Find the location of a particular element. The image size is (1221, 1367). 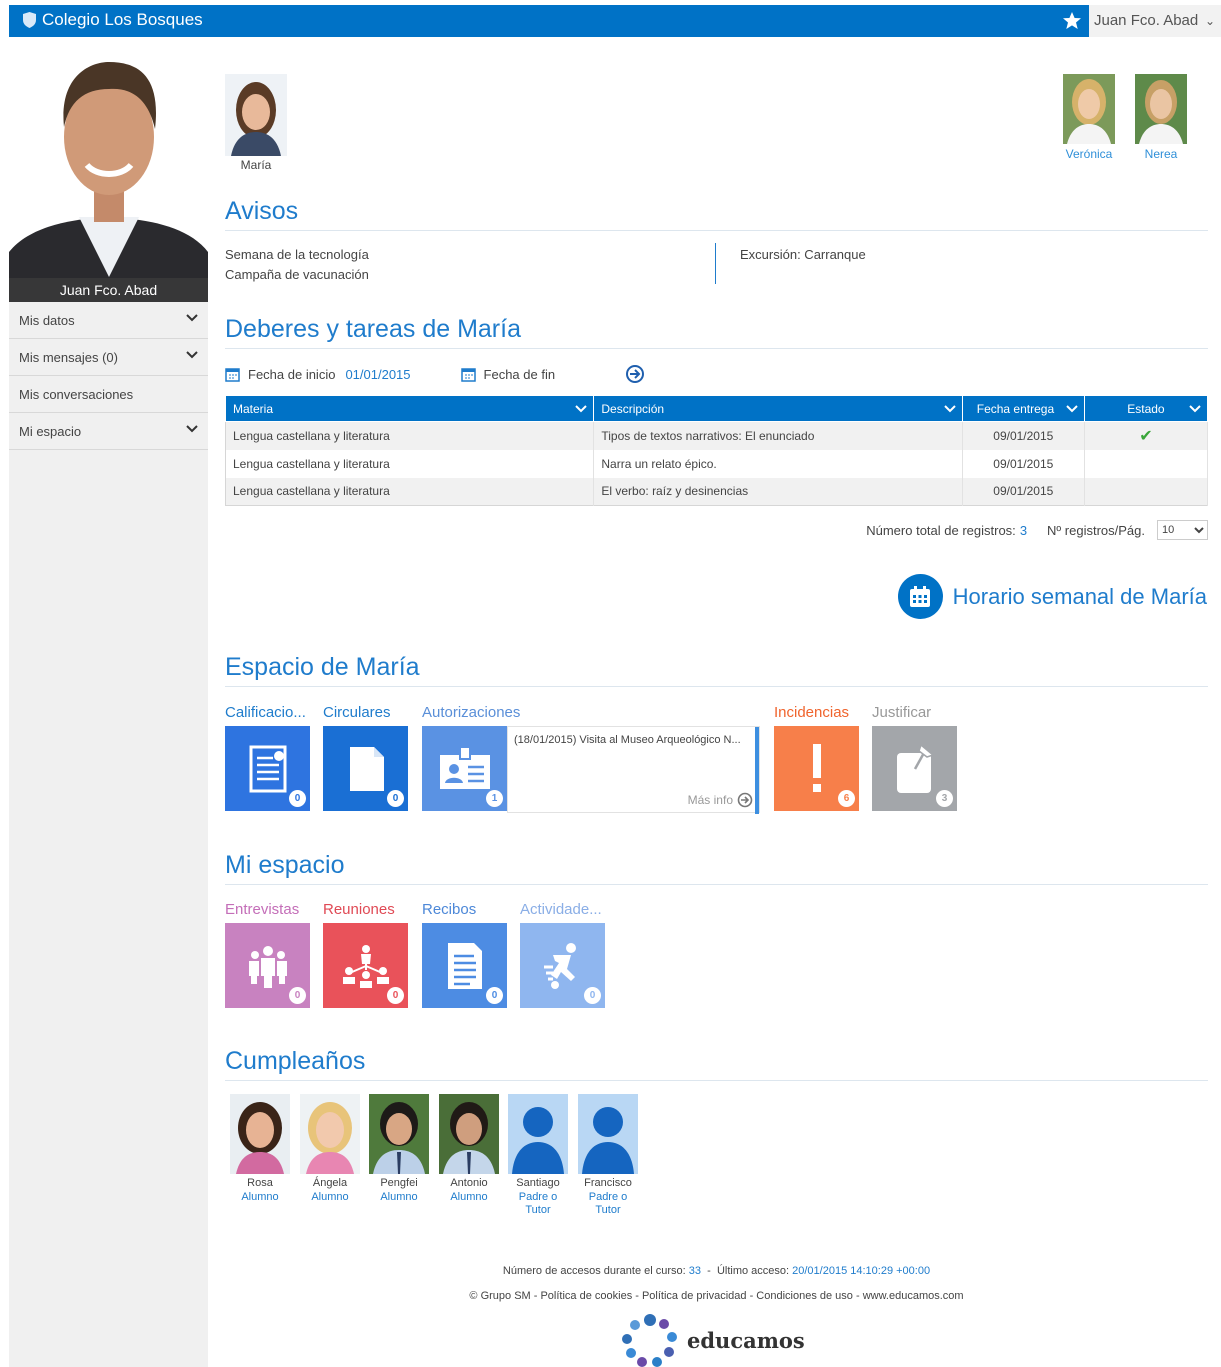

birthday-person-francisco: Francisco Padre o Tutor is located at coordinates (608, 1155).